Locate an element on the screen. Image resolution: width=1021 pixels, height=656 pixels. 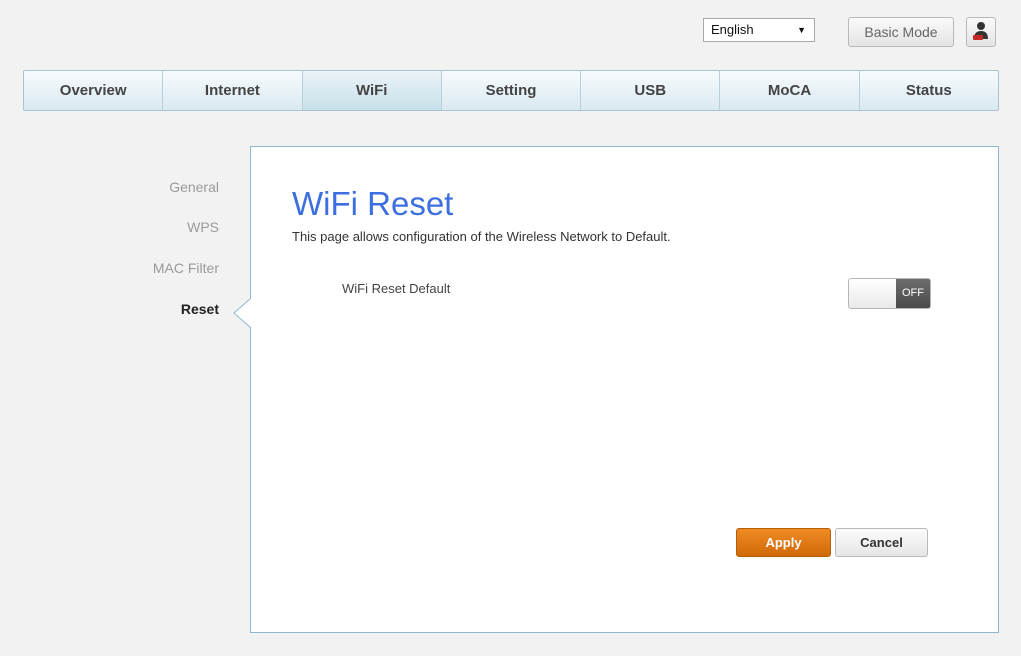
sidebar-item-reset: Reset is located at coordinates (200, 309).